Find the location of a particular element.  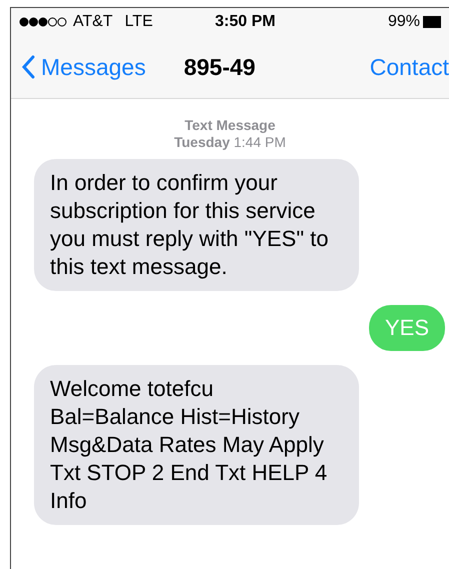

battery-icon is located at coordinates (432, 22).